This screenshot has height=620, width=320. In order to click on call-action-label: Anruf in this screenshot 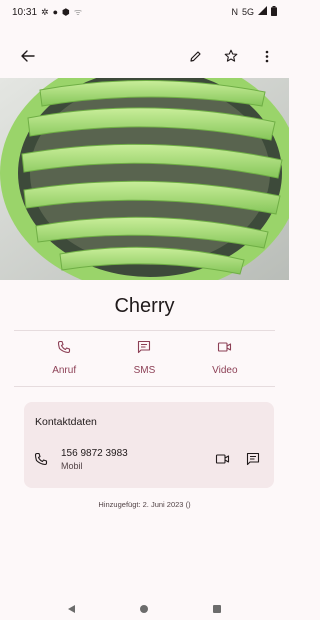, I will do `click(64, 370)`.